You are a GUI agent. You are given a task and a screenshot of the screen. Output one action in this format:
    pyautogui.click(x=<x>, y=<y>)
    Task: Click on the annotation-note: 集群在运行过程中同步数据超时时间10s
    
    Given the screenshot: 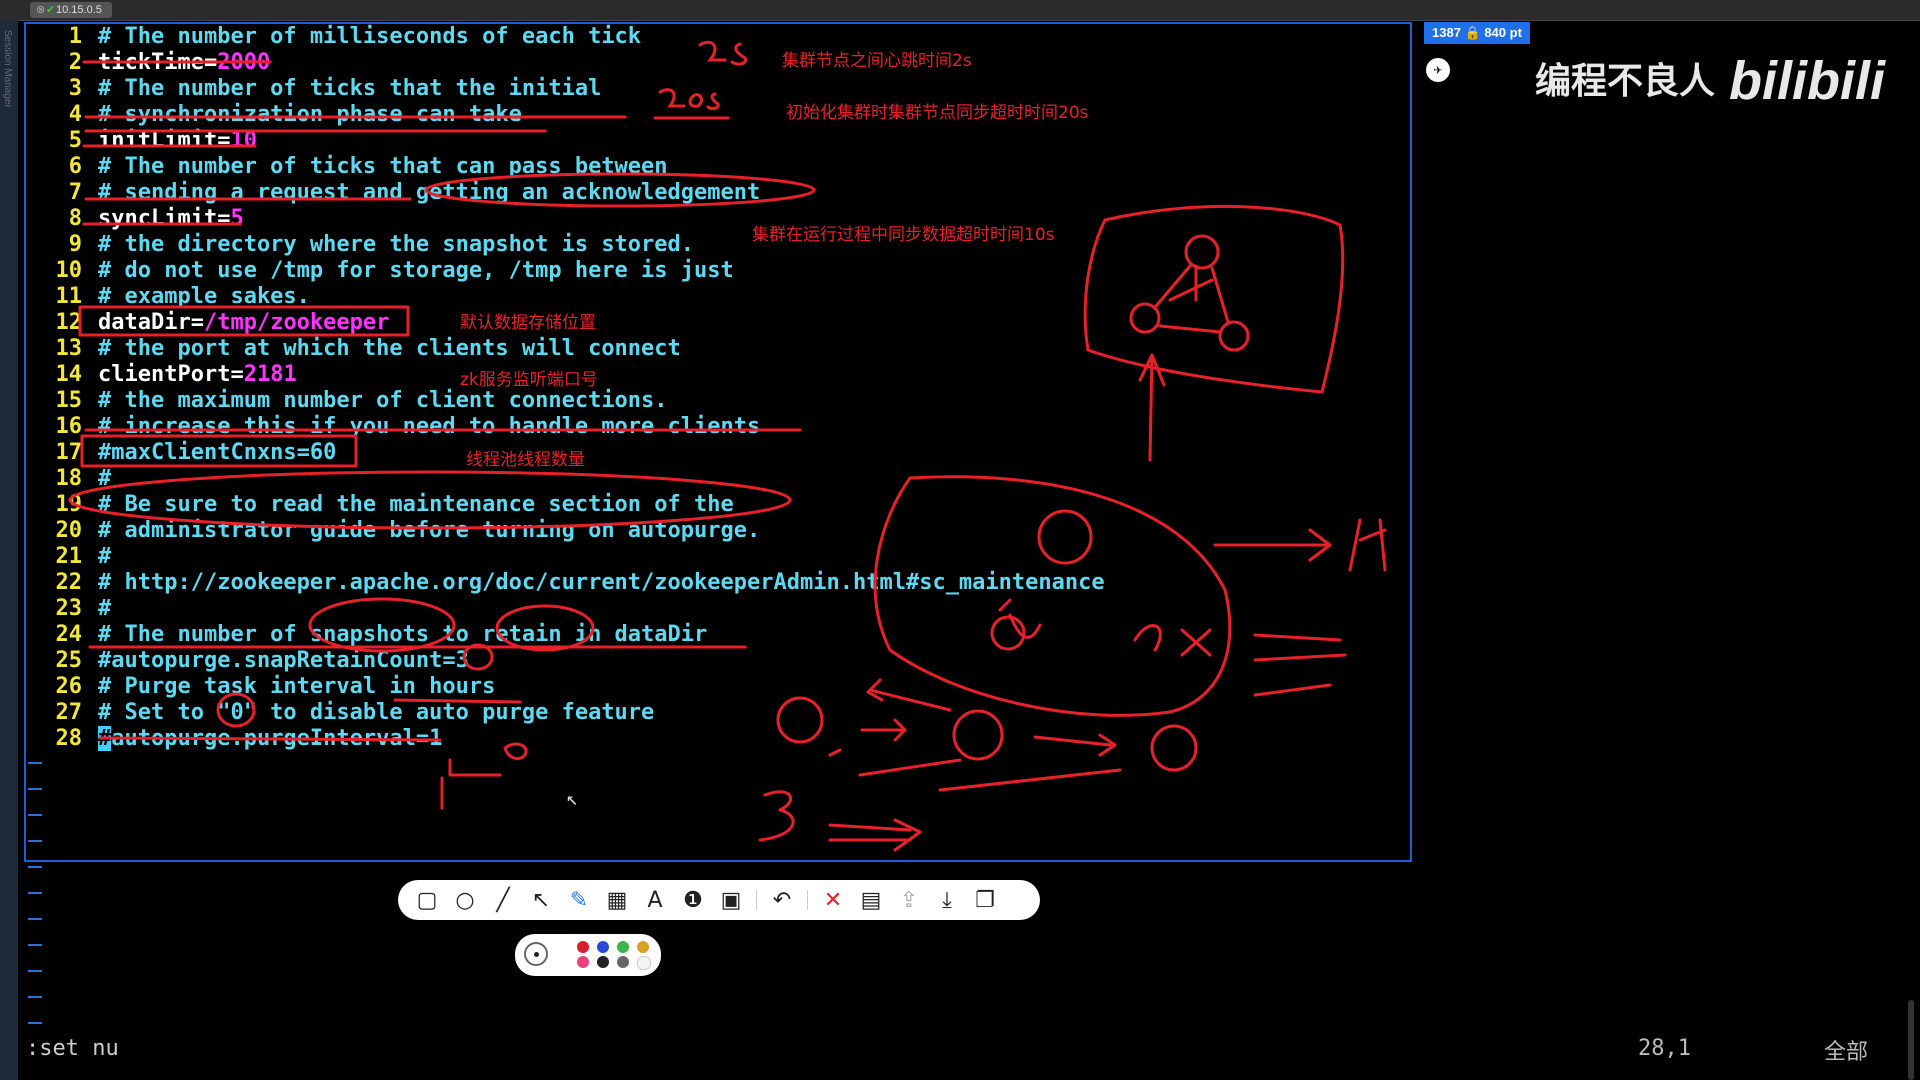 What is the action you would take?
    pyautogui.click(x=903, y=235)
    